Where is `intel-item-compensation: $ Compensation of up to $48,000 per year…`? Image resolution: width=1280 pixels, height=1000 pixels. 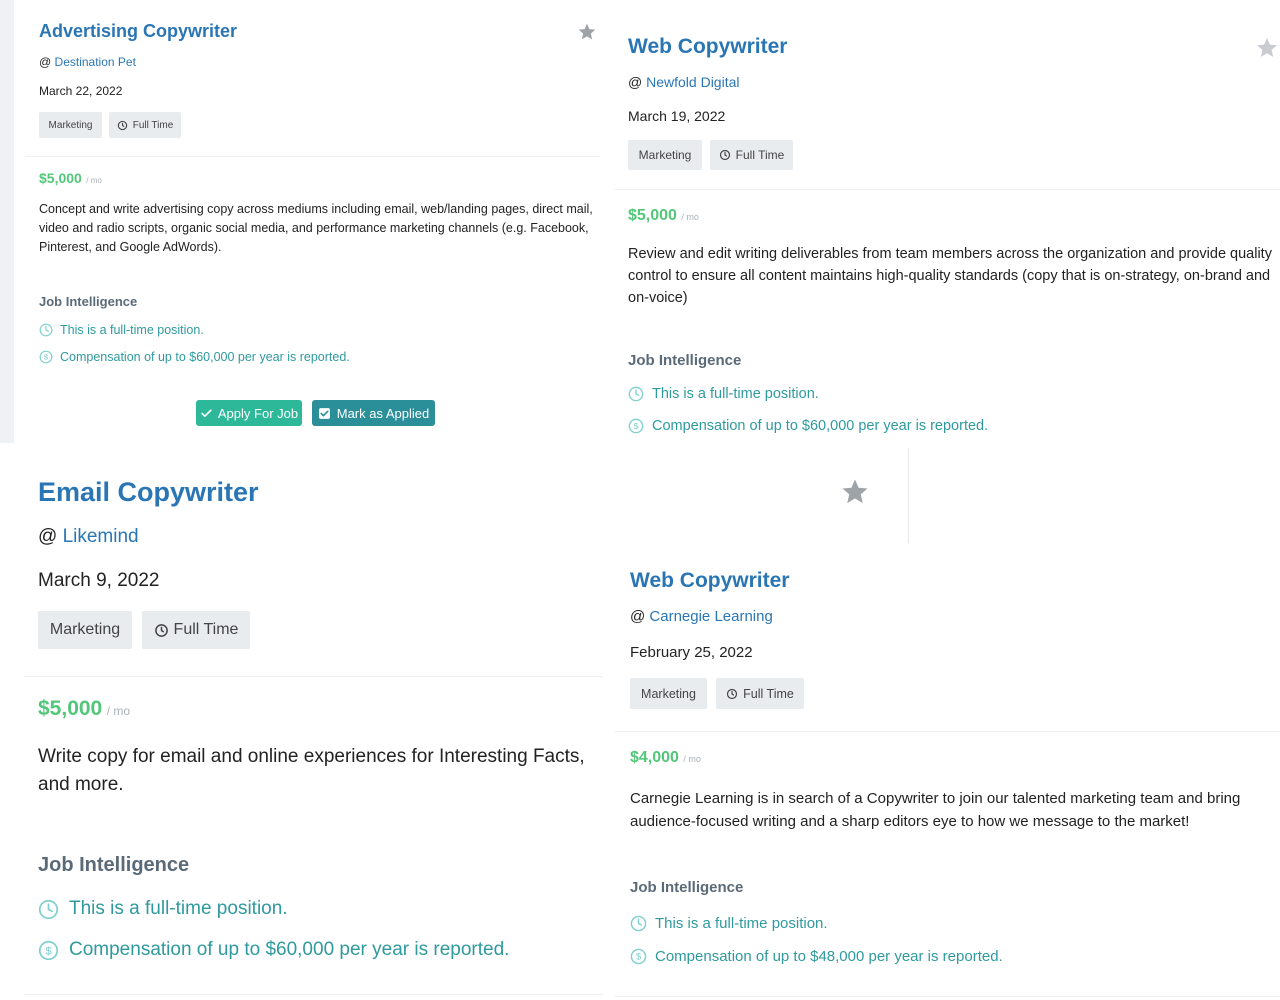
intel-item-compensation: $ Compensation of up to $48,000 per year… is located at coordinates (816, 956).